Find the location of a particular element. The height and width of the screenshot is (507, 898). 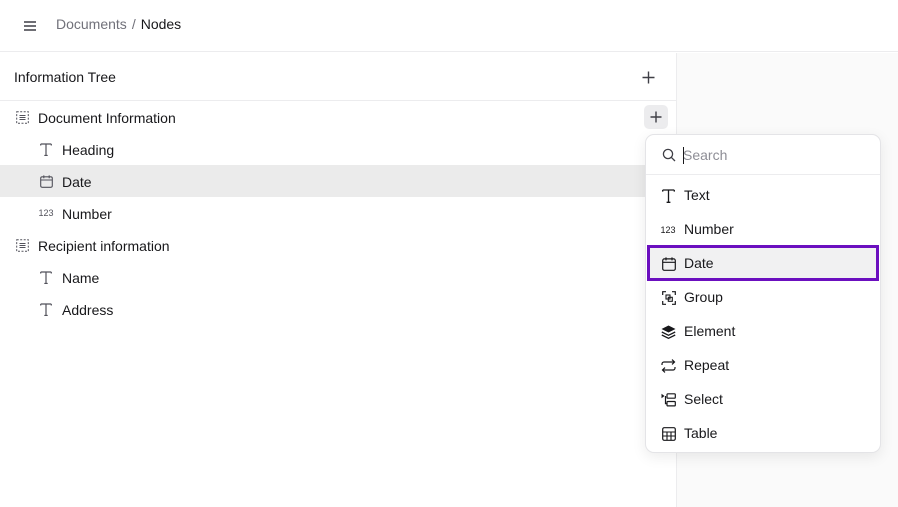

breadcrumb: Documents / Nodes is located at coordinates (118, 24).